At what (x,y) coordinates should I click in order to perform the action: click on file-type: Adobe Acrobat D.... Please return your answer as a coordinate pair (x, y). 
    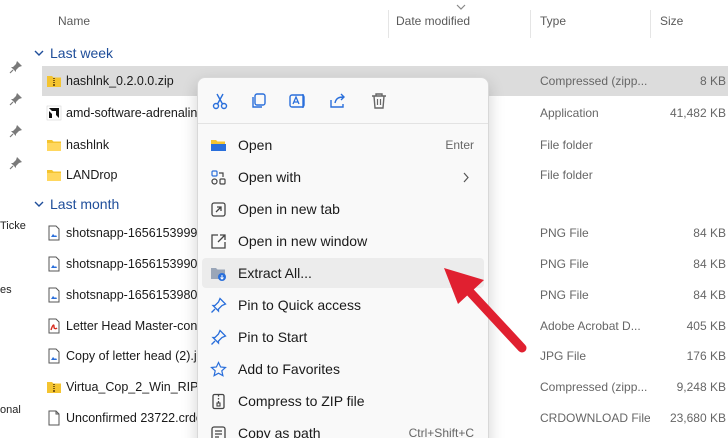
    Looking at the image, I should click on (590, 326).